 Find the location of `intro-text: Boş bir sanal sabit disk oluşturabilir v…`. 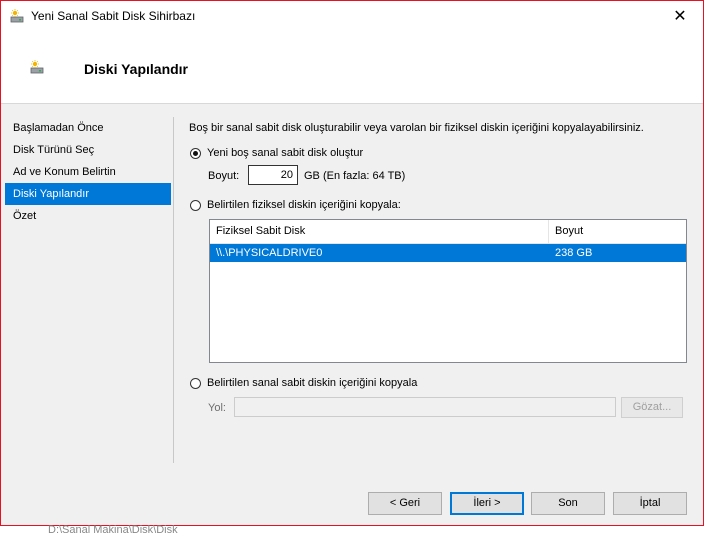

intro-text: Boş bir sanal sabit disk oluşturabilir v… is located at coordinates (416, 128).